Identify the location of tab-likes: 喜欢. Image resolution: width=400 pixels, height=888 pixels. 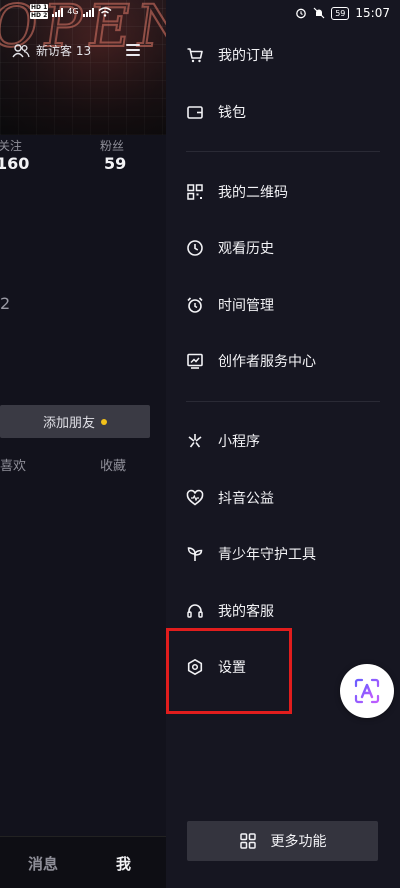
(13, 464).